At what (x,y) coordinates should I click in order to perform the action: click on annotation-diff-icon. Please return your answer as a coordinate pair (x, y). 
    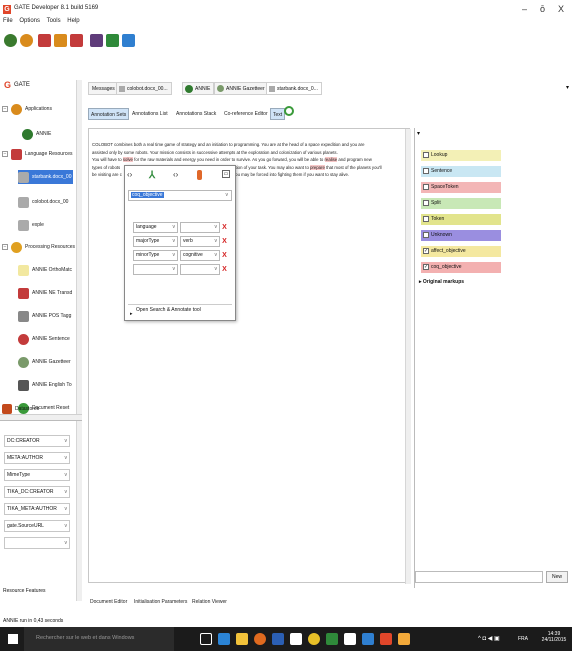
    Looking at the image, I should click on (112, 40).